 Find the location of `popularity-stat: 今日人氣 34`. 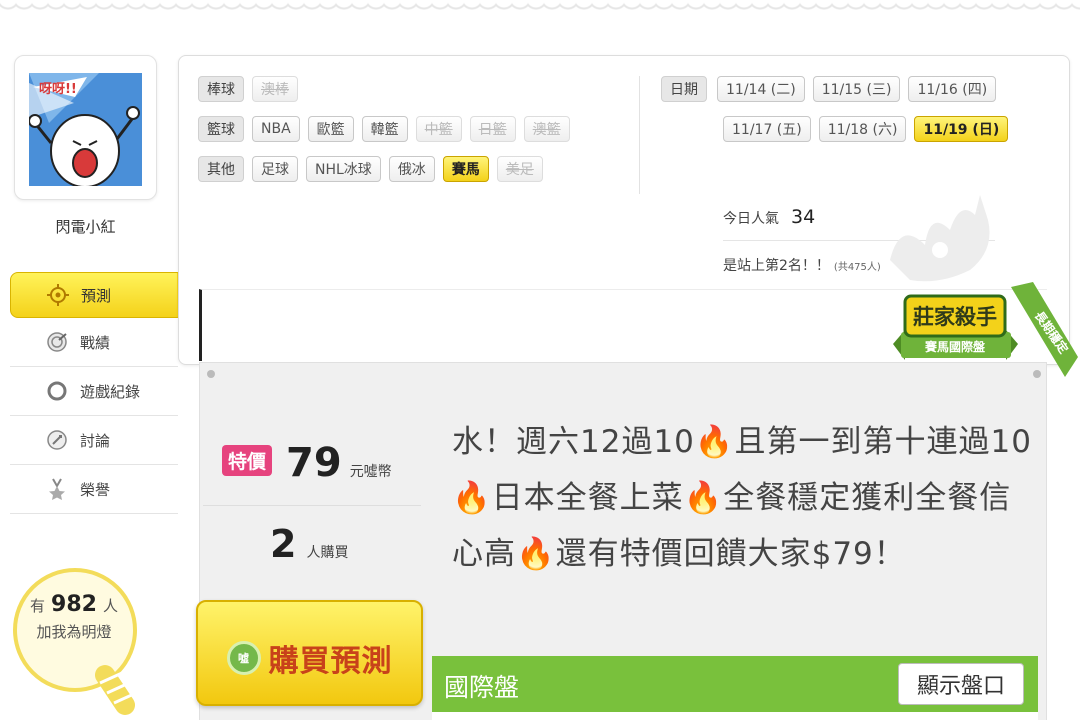

popularity-stat: 今日人氣 34 is located at coordinates (769, 217).